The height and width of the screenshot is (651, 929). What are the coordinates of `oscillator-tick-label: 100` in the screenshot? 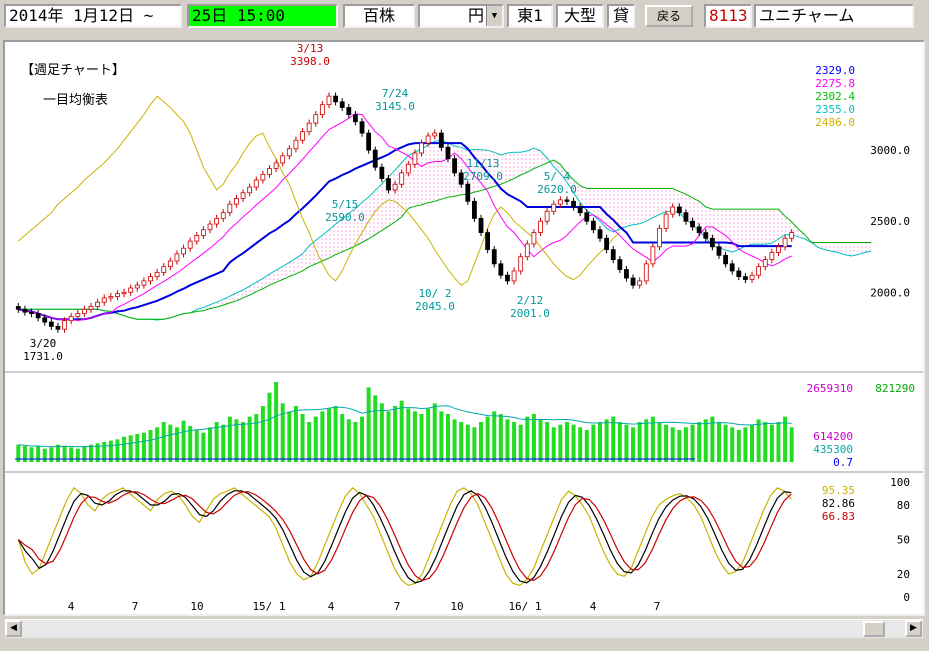 It's located at (900, 482).